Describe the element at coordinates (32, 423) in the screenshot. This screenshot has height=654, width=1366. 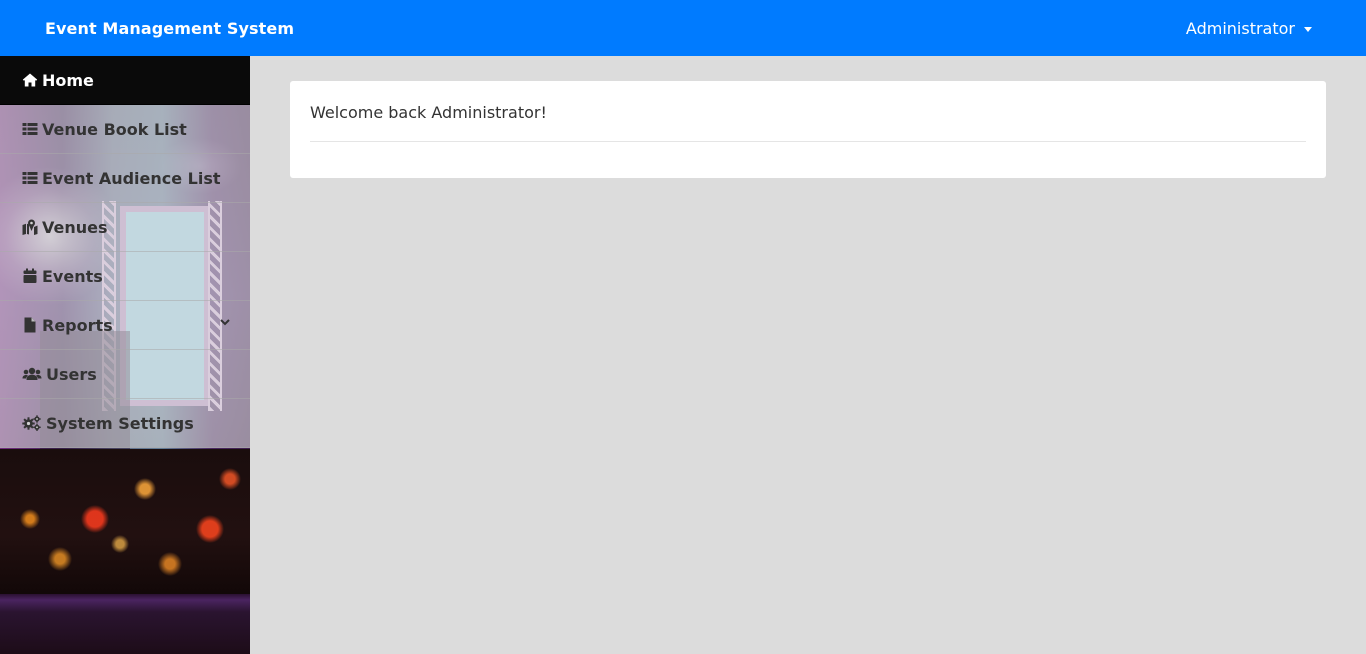
I see `cogs-icon` at that location.